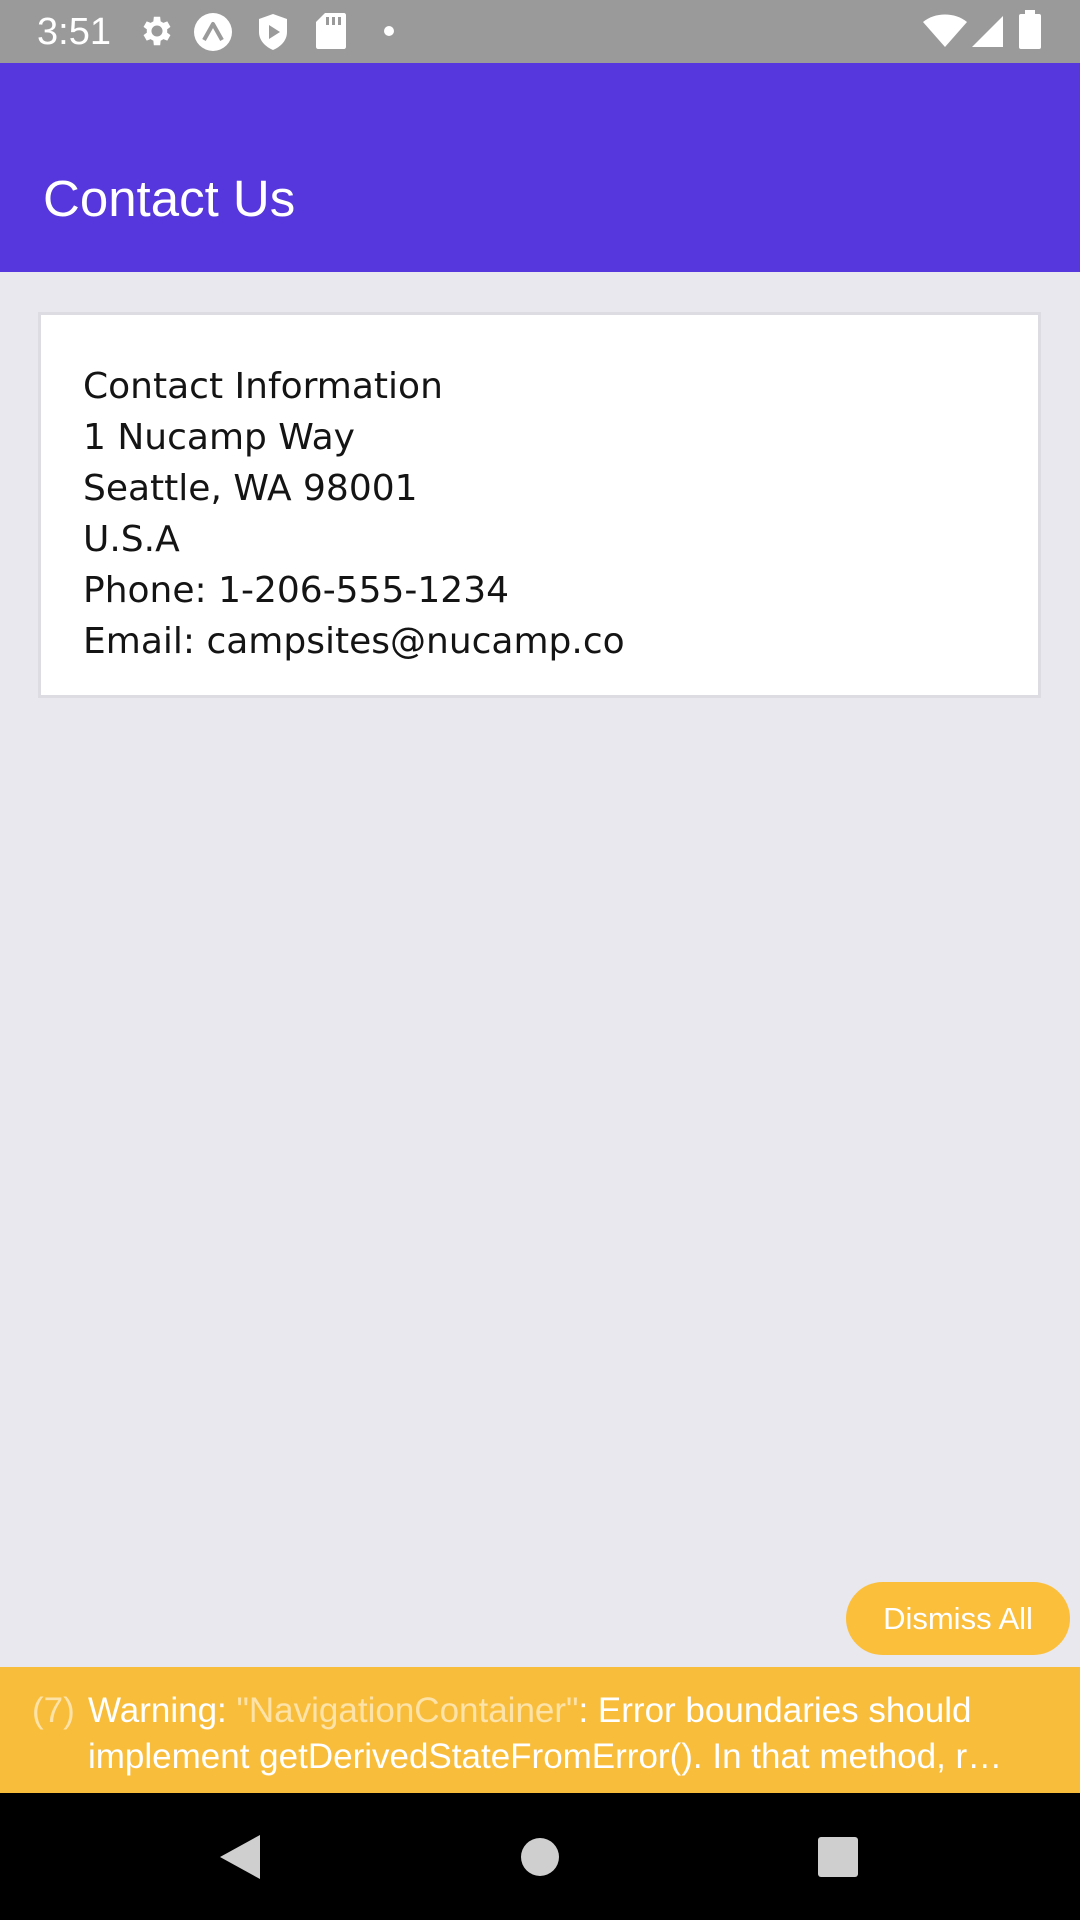  Describe the element at coordinates (263, 386) in the screenshot. I see `card-heading: Contact Information` at that location.